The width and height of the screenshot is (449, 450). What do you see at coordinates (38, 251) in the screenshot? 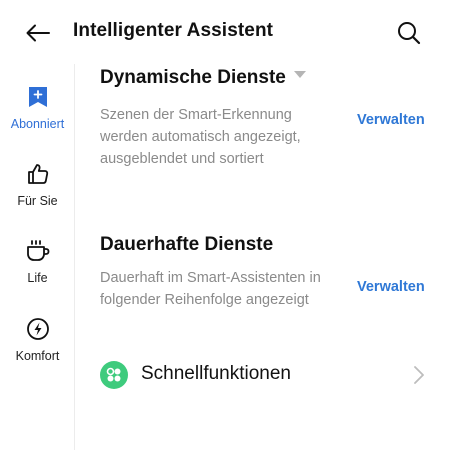
I see `coffee-cup-icon` at bounding box center [38, 251].